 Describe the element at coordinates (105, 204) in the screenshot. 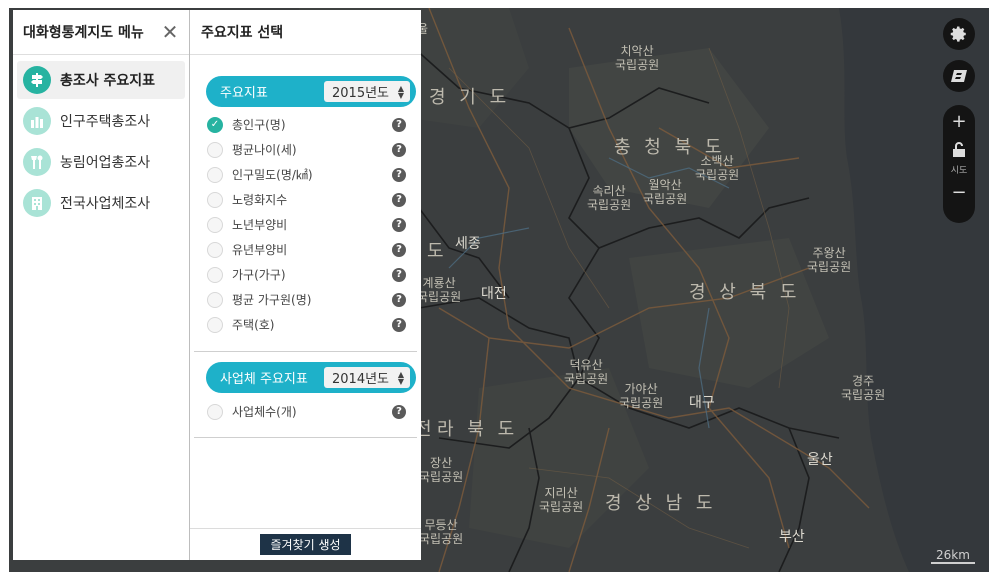

I see `menu-item-label: 전국사업체조사` at that location.